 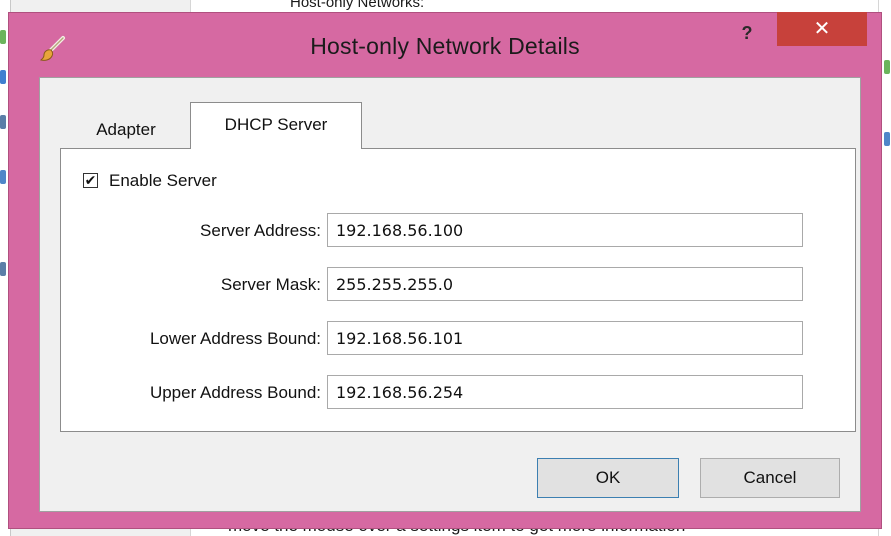 I want to click on background-list-icon, so click(x=3, y=122).